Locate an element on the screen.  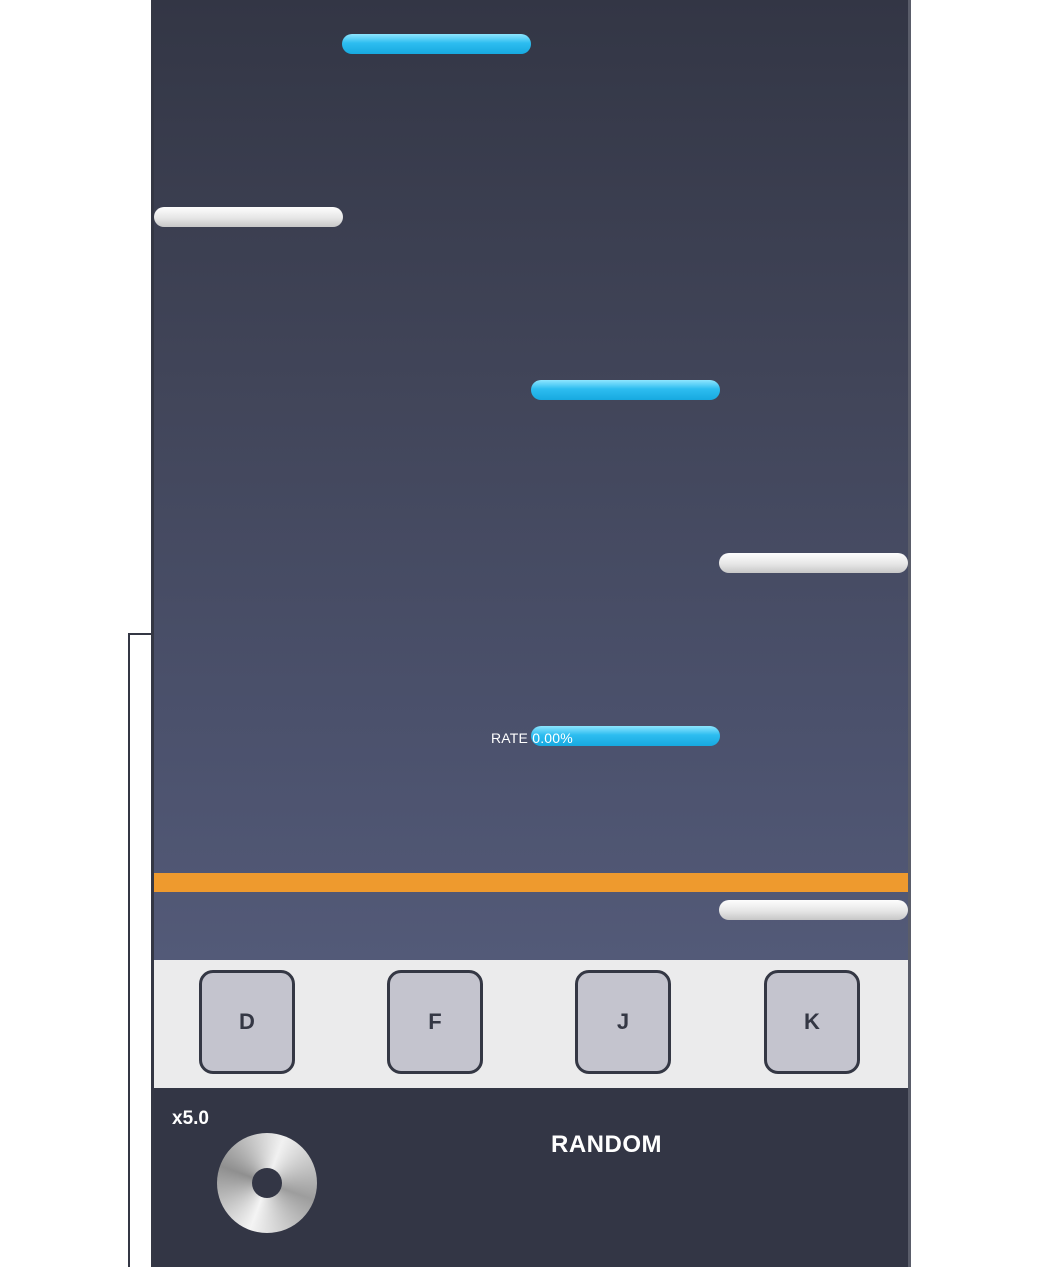
key-d-button: D is located at coordinates (247, 1022).